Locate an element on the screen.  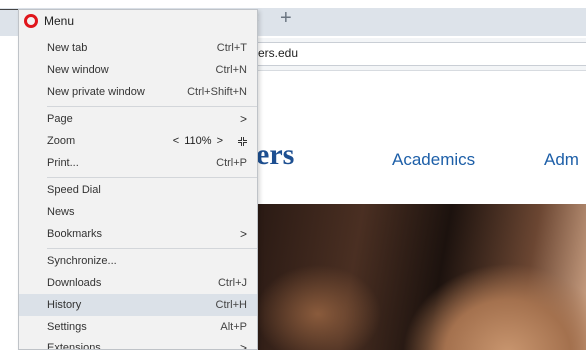
zoom-controls: < 110% > is located at coordinates (210, 141).